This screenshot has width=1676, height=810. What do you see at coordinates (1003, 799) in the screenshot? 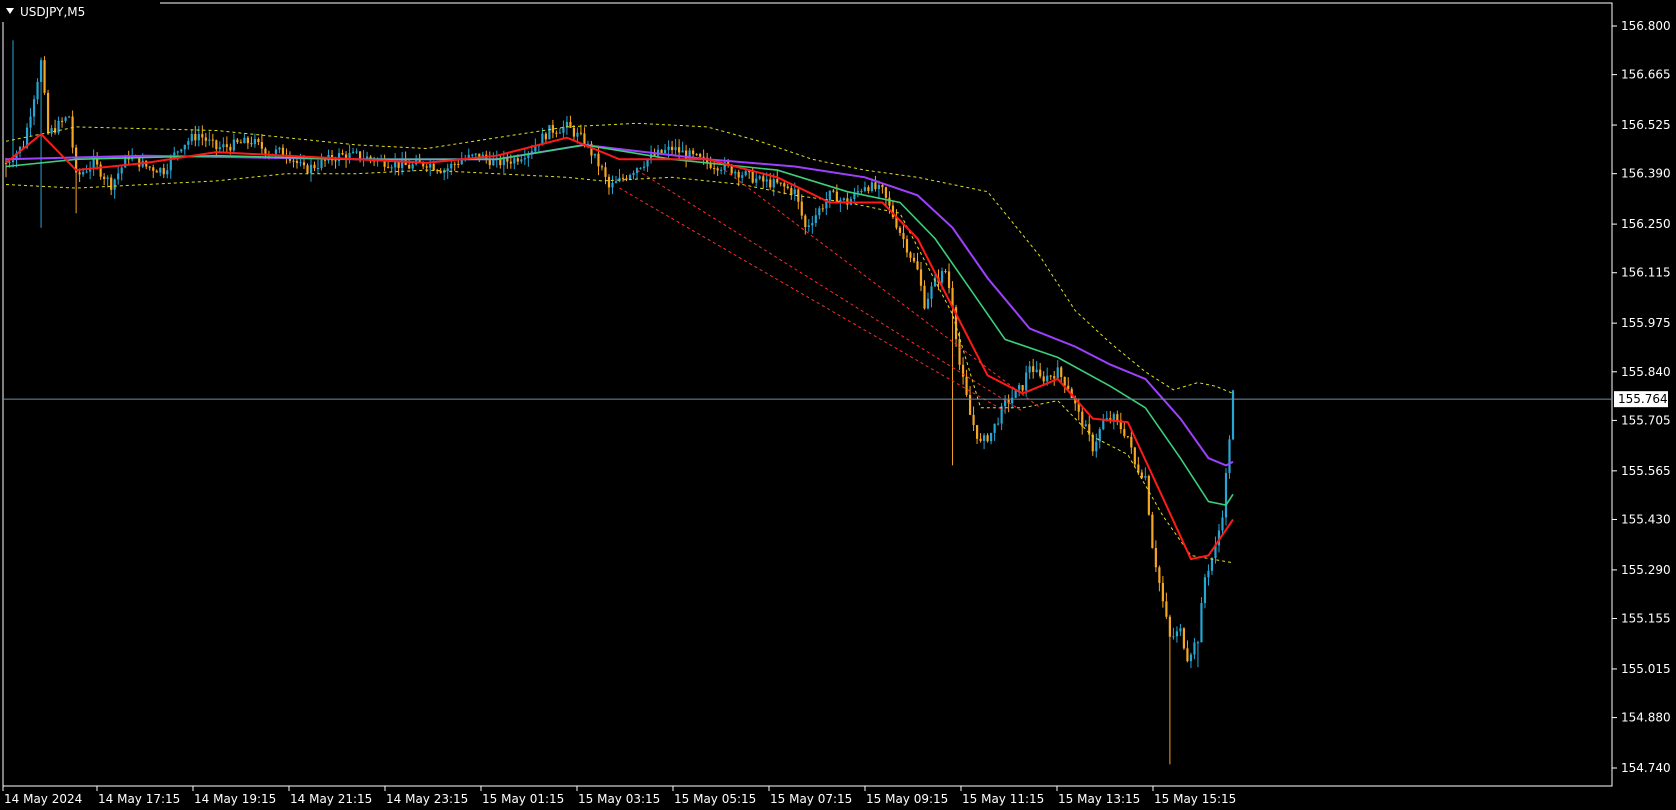
I see `time-tick-label: 15 May 11:15` at bounding box center [1003, 799].